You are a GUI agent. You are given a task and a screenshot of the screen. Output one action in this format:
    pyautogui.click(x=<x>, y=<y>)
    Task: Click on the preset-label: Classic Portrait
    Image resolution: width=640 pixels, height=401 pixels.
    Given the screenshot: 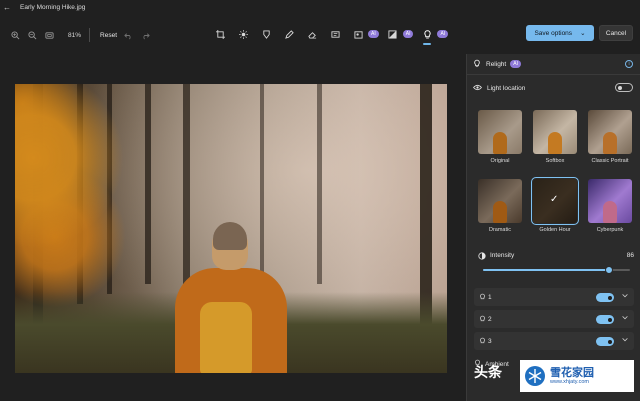 What is the action you would take?
    pyautogui.click(x=610, y=161)
    